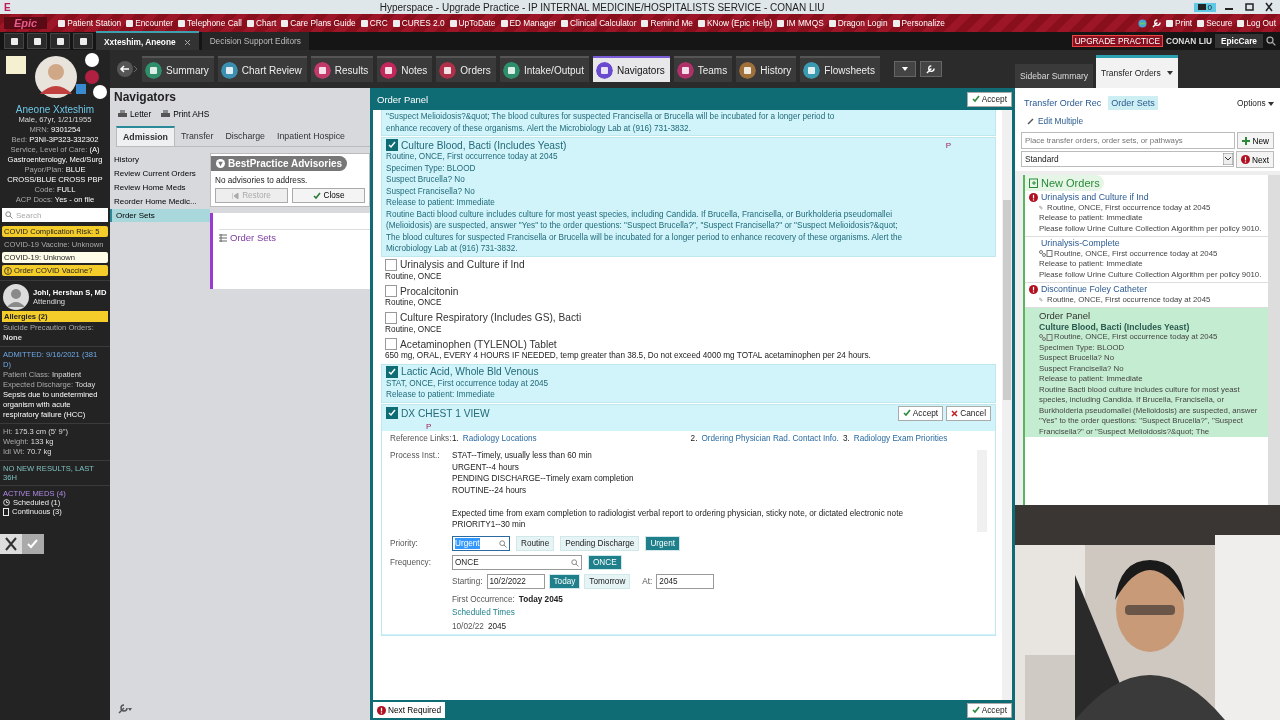 The height and width of the screenshot is (720, 1280). Describe the element at coordinates (374, 23) in the screenshot. I see `toolbar-button: CRC` at that location.